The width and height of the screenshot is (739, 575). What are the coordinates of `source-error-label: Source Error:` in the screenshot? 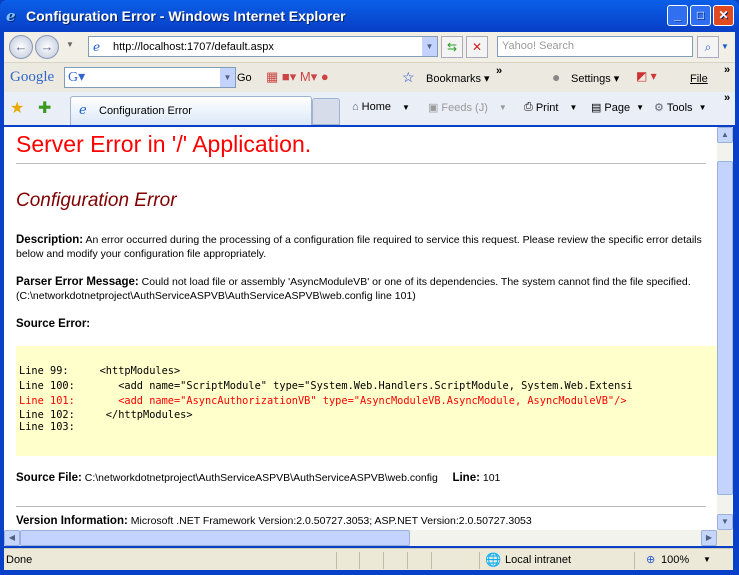 It's located at (361, 324).